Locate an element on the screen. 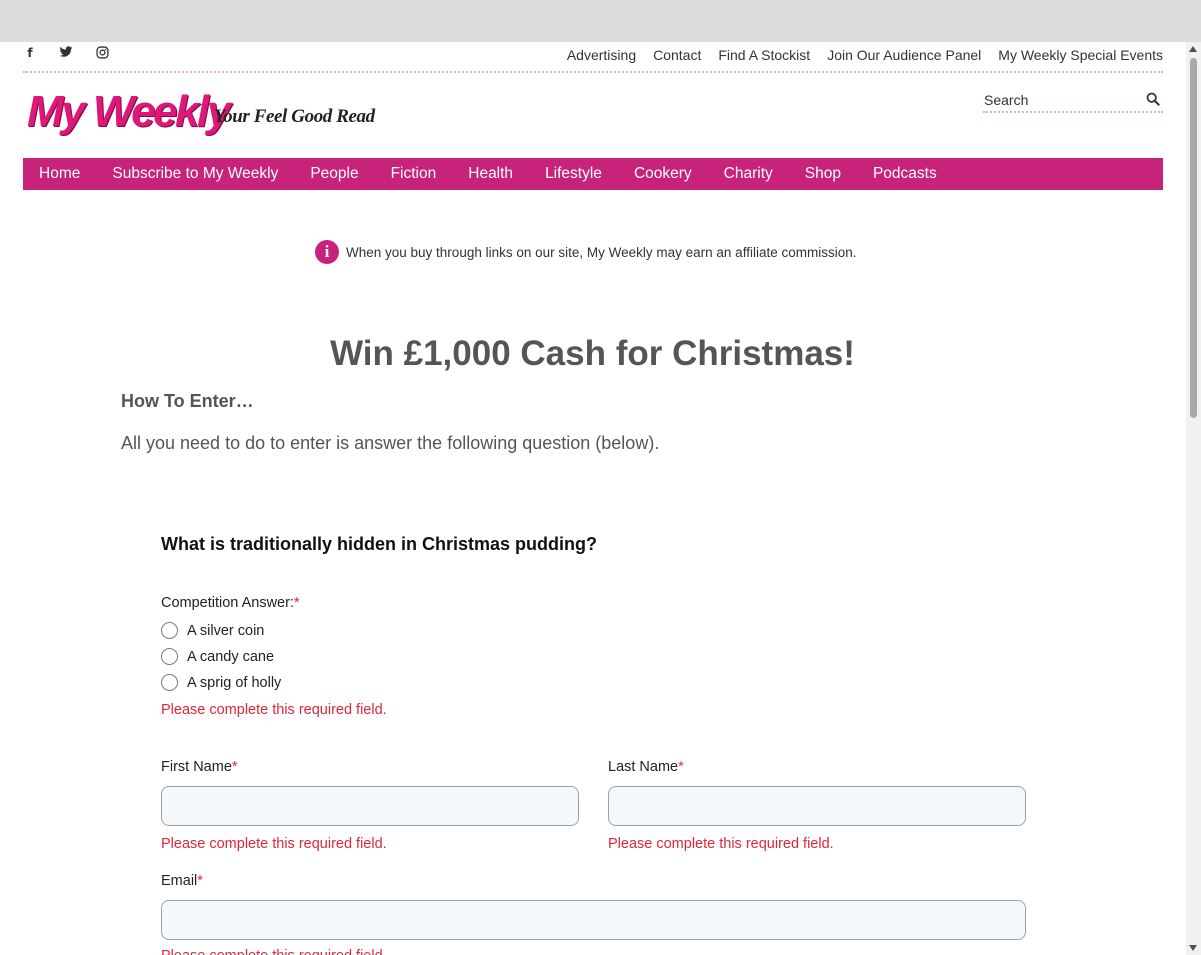 The height and width of the screenshot is (955, 1201). site-logo: My Weekly is located at coordinates (129, 112).